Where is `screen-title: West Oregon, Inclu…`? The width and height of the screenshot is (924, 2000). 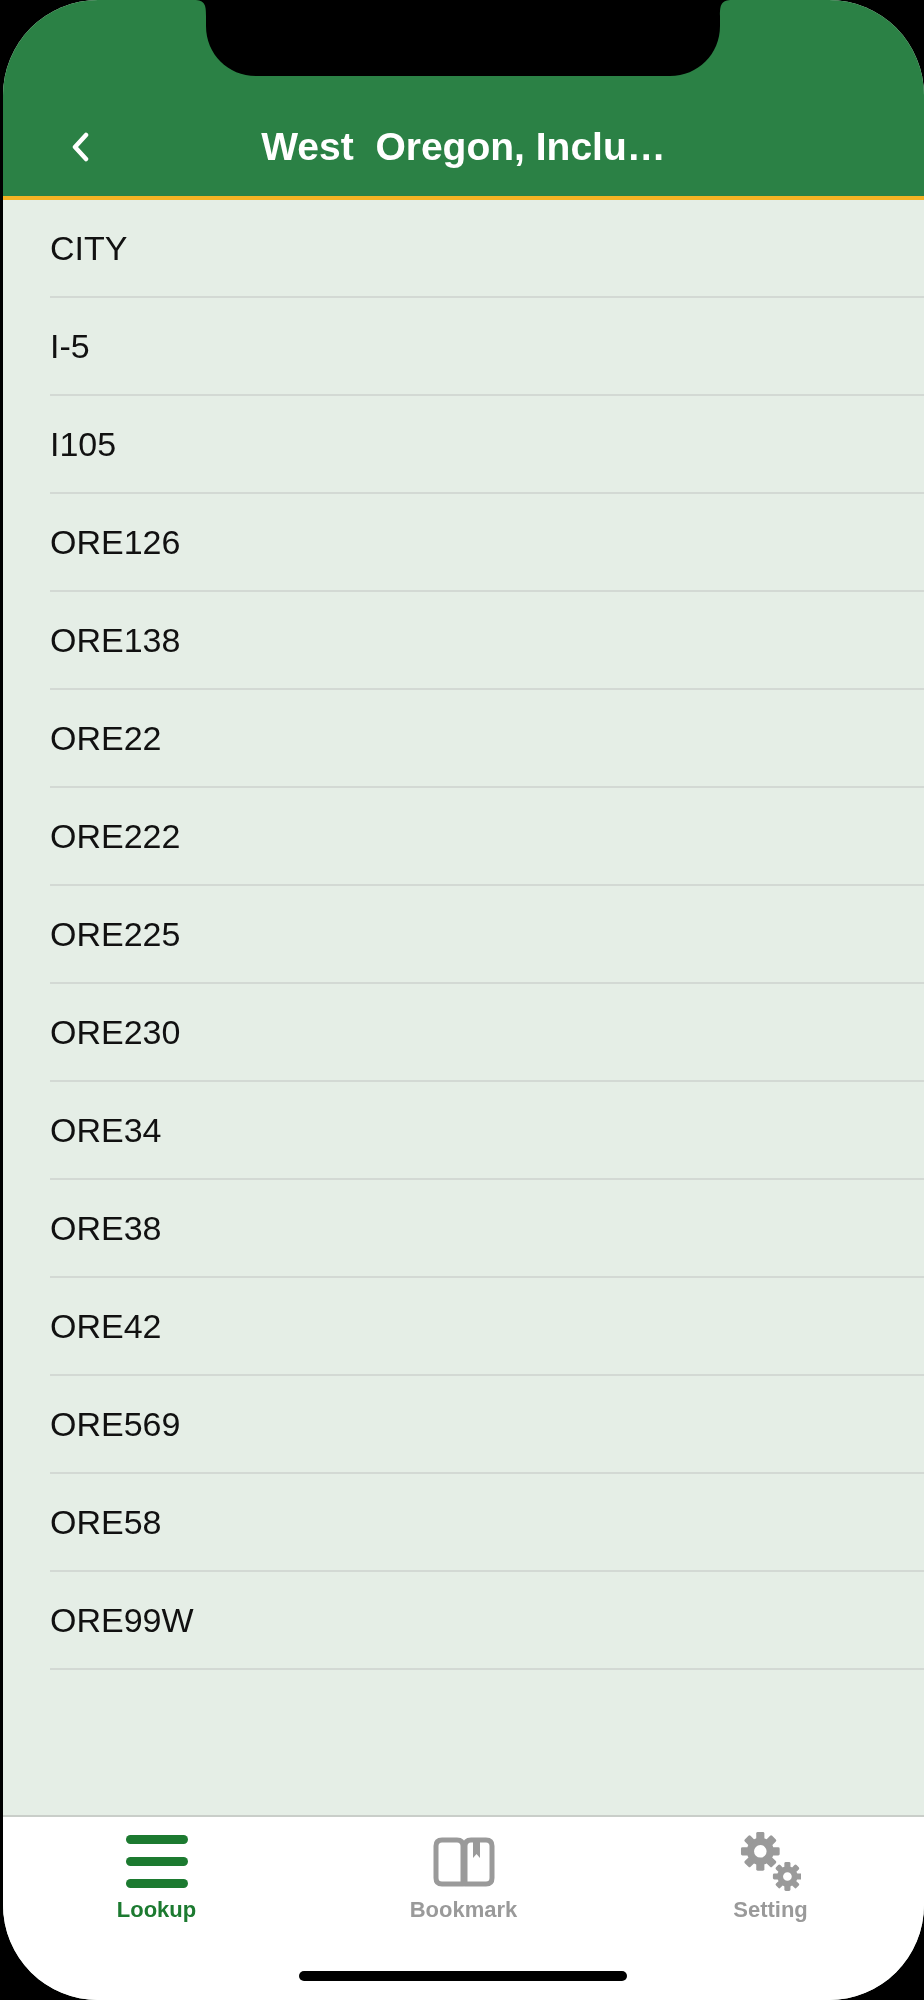 screen-title: West Oregon, Inclu… is located at coordinates (463, 147).